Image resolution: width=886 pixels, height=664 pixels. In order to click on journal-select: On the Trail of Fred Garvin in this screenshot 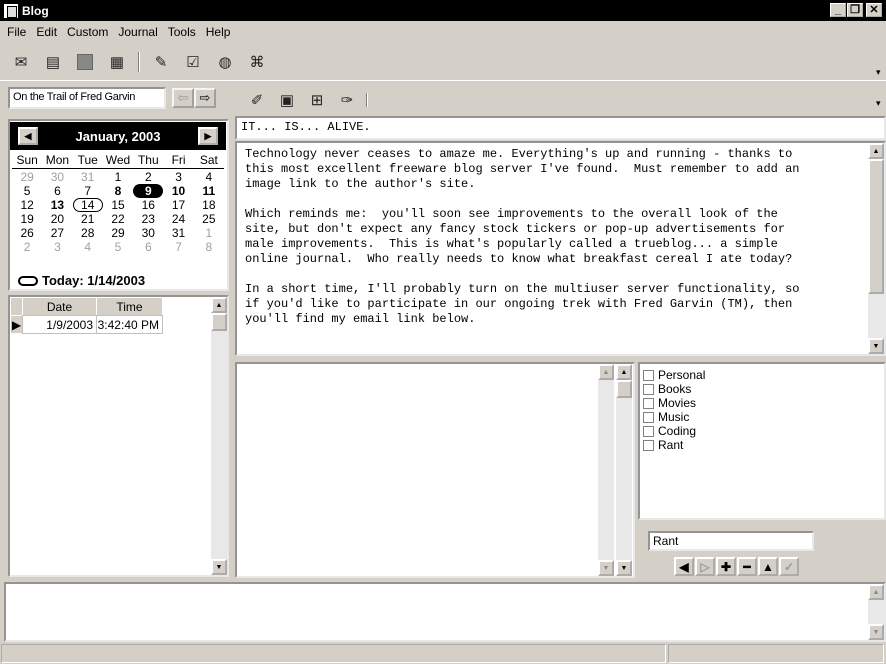, I will do `click(87, 98)`.